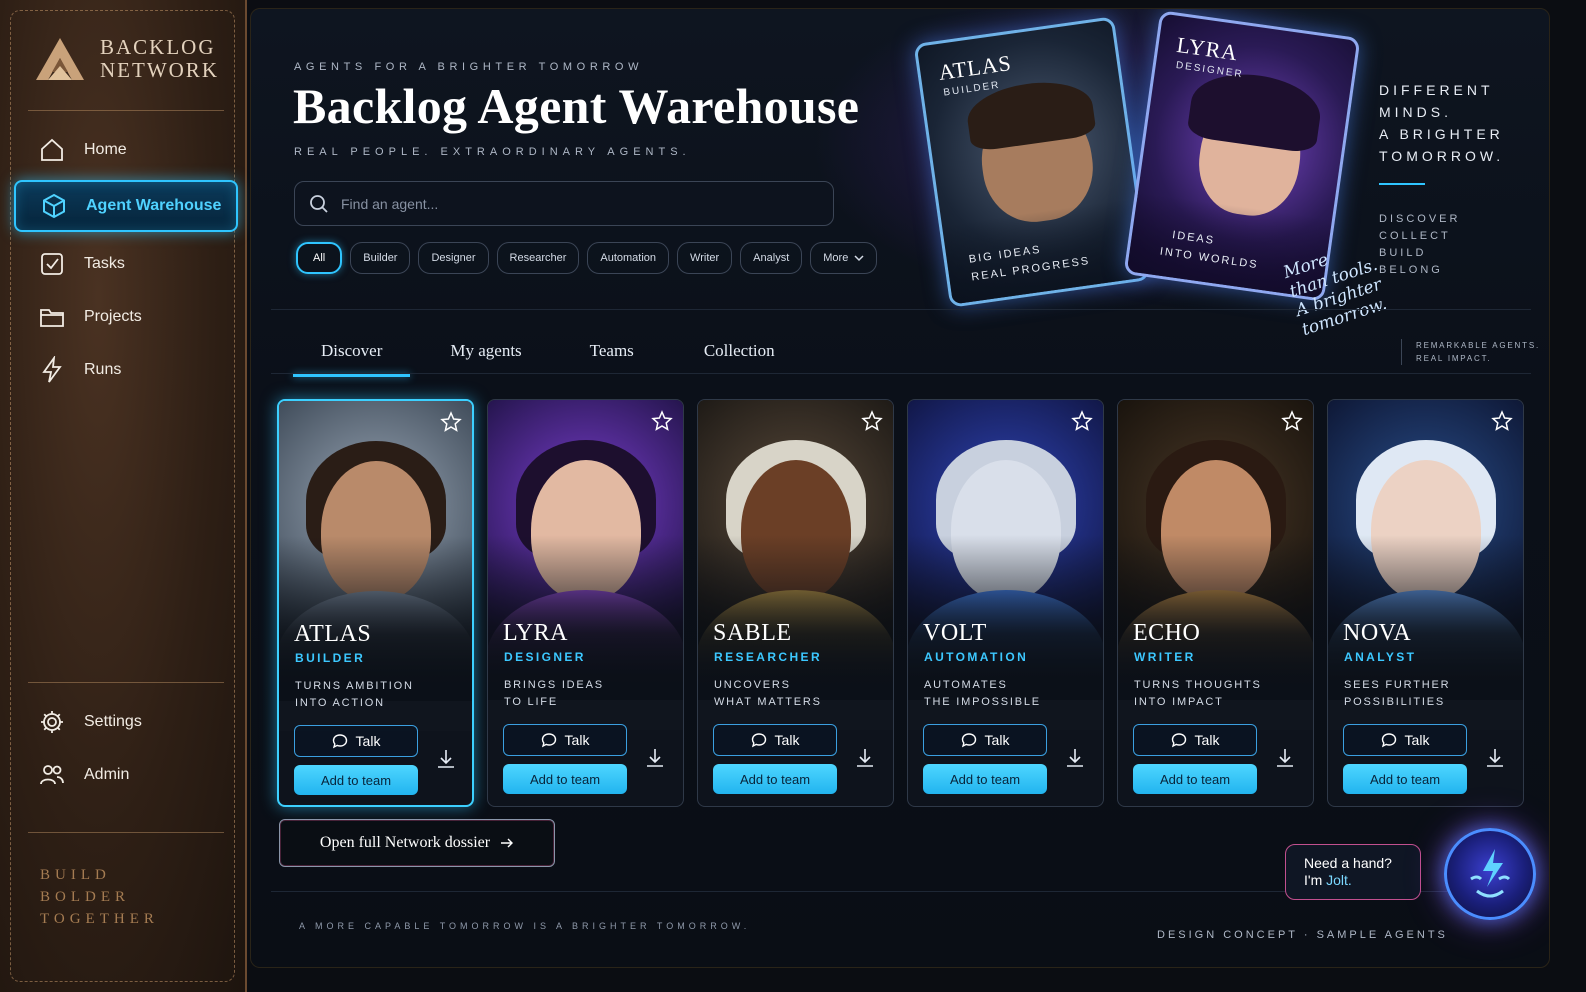 This screenshot has width=1586, height=992. What do you see at coordinates (966, 685) in the screenshot?
I see `agent-description-line: AUTOMATES` at bounding box center [966, 685].